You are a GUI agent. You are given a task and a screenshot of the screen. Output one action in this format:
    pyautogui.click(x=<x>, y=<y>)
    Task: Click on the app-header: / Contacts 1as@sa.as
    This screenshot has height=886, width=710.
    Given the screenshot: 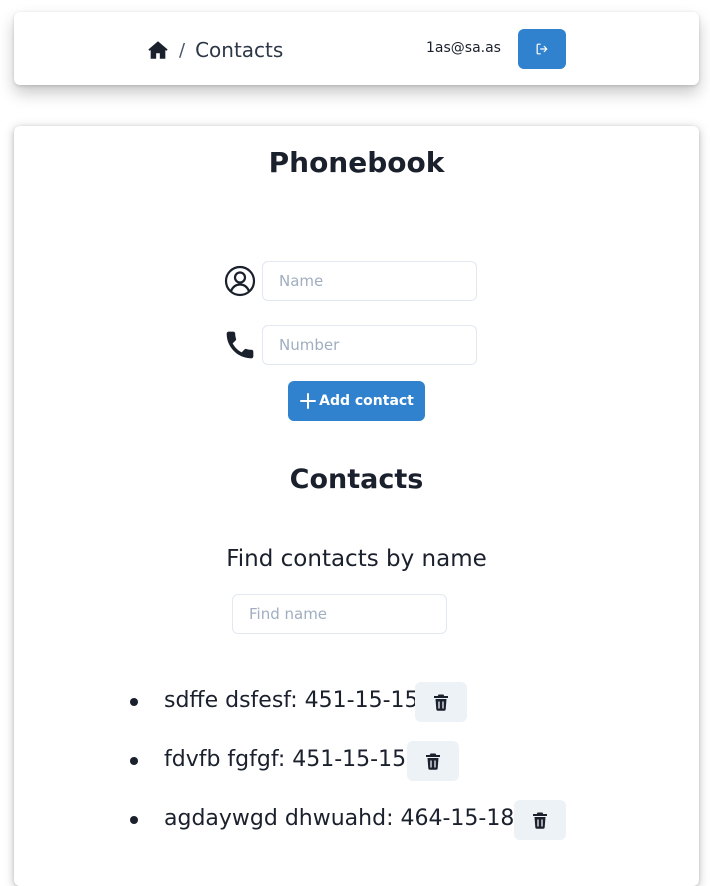 What is the action you would take?
    pyautogui.click(x=356, y=48)
    